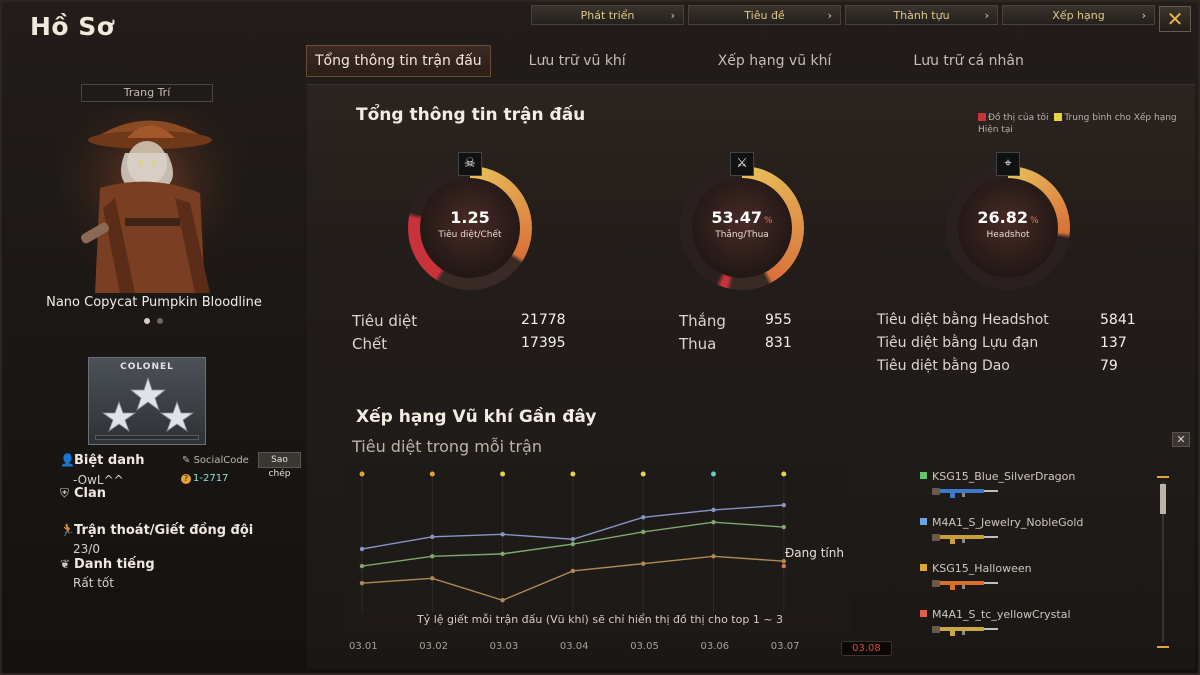 This screenshot has width=1200, height=675. What do you see at coordinates (221, 460) in the screenshot?
I see `social-code-text: SocialCode` at bounding box center [221, 460].